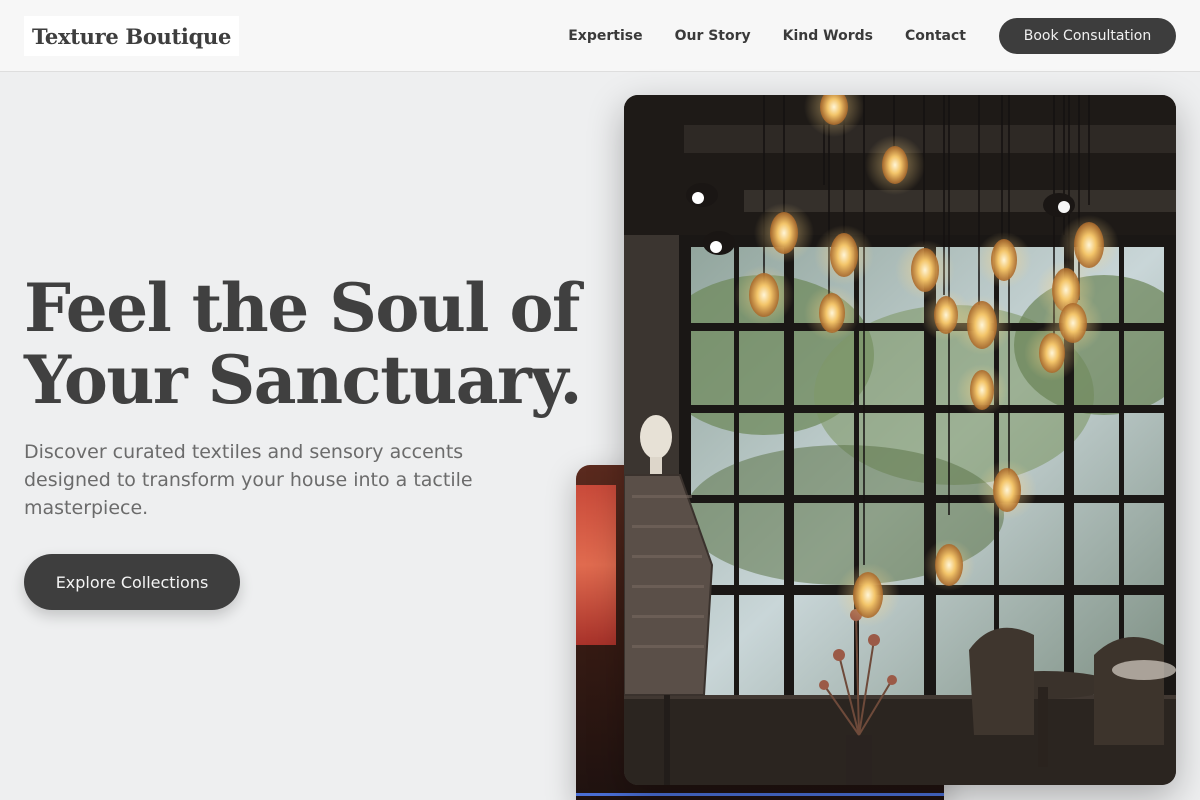 This screenshot has height=800, width=1200. I want to click on book-consultation-button: Book Consultation, so click(1087, 36).